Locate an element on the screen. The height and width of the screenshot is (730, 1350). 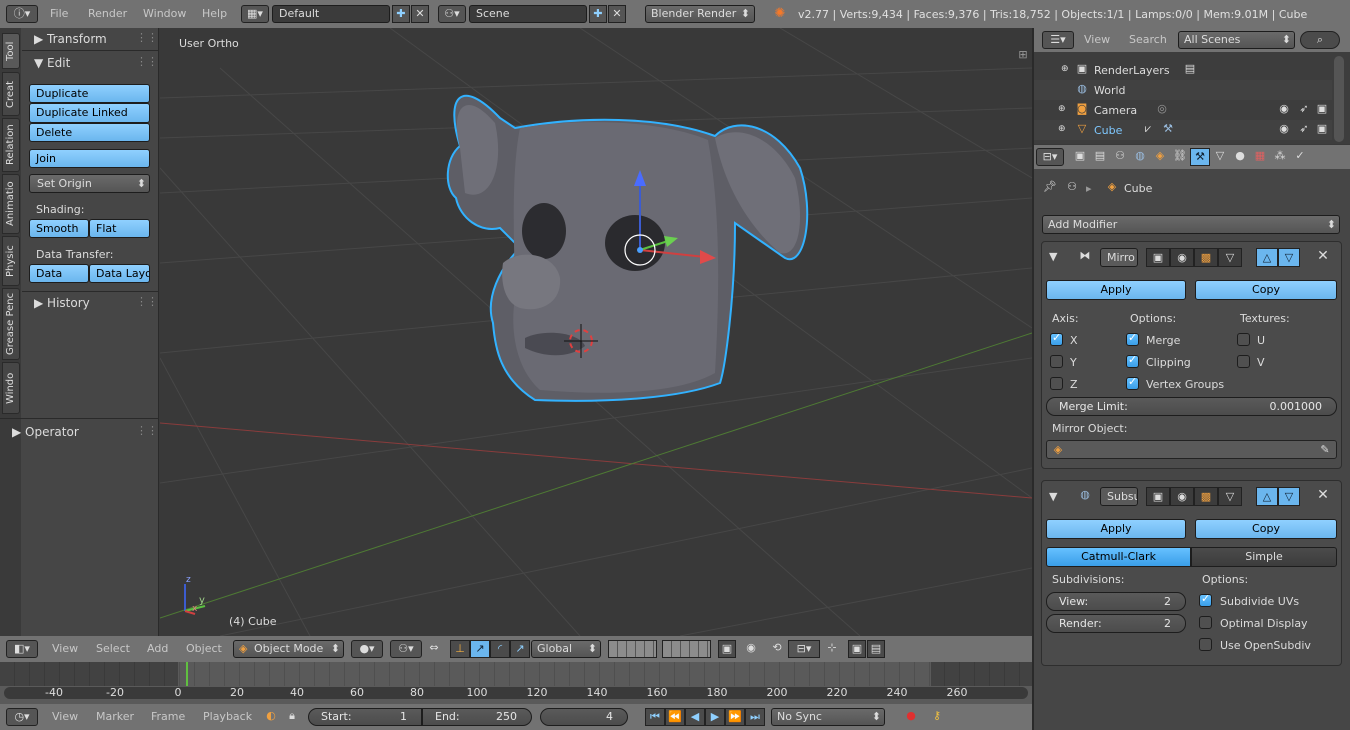
timeline-editor-icon: ◷▾ is located at coordinates (22, 717).